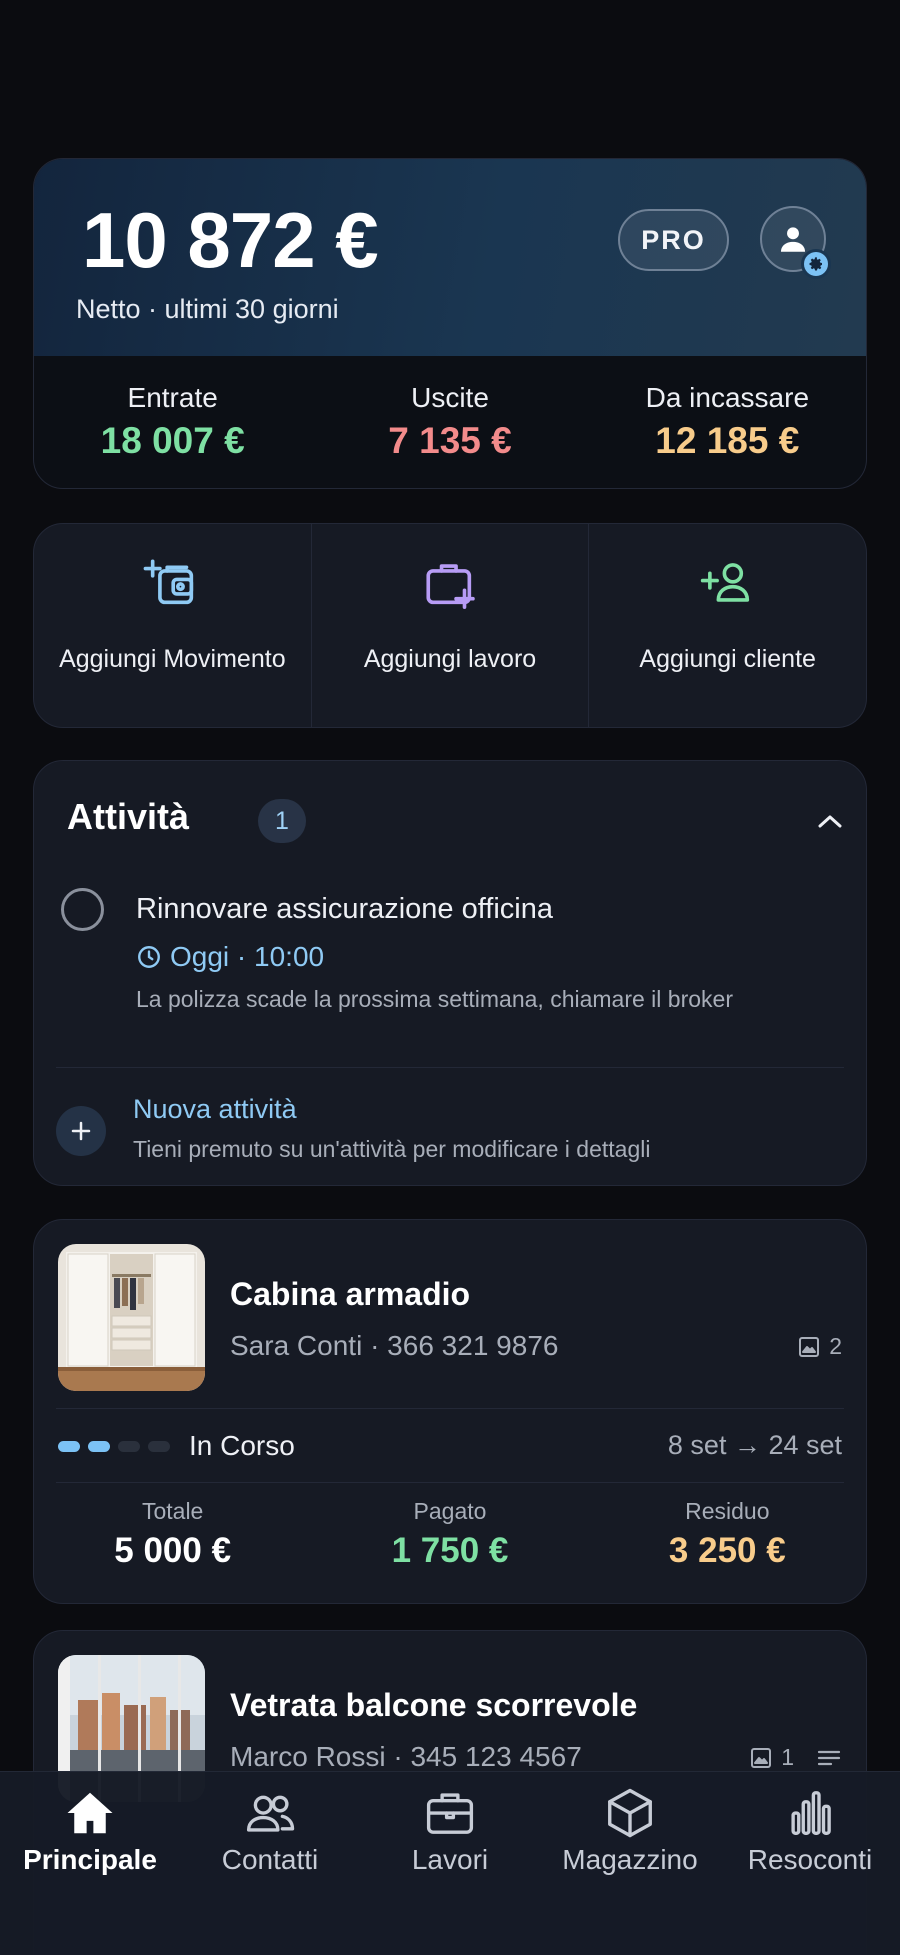 This screenshot has height=1955, width=900. What do you see at coordinates (727, 440) in the screenshot?
I see `stat-value: 12 185 €` at bounding box center [727, 440].